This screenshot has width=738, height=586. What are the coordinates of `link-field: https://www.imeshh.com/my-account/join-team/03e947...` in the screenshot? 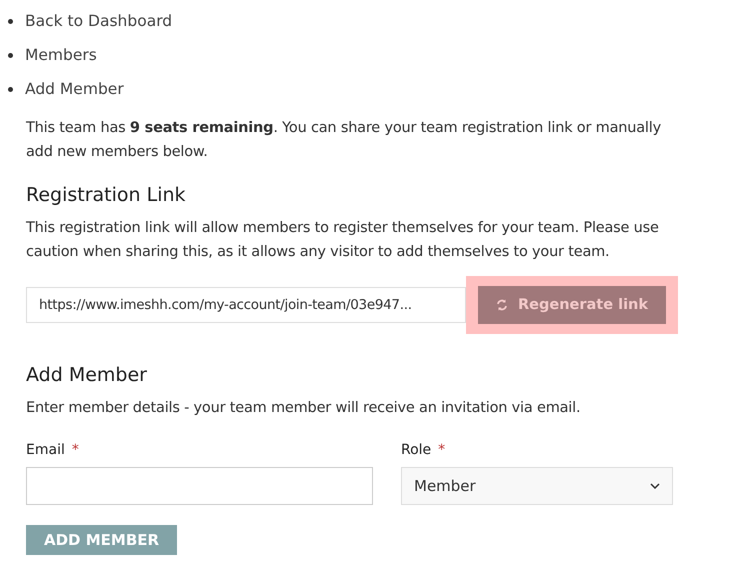 It's located at (246, 305).